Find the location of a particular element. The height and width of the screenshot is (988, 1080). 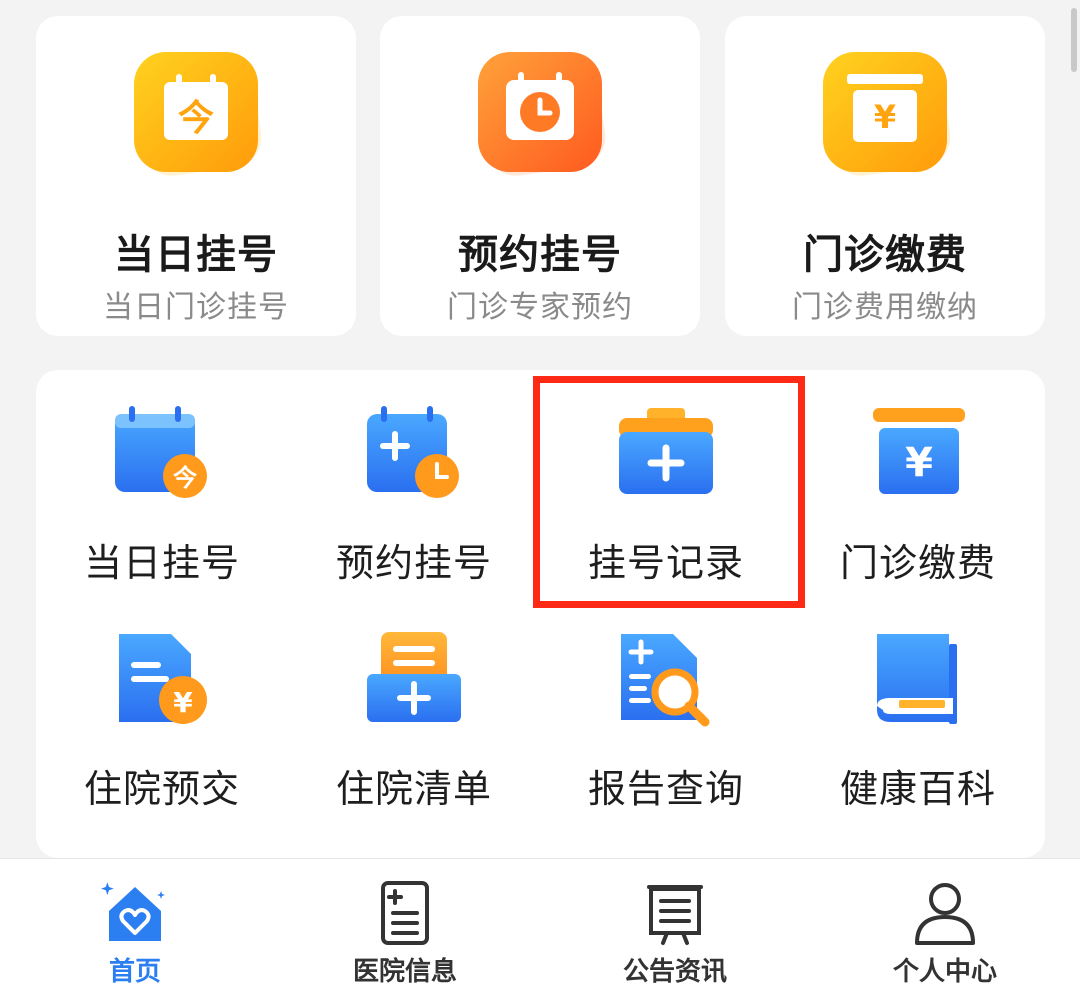

top-card-appointment-registration: 预约挂号 门诊专家预约 is located at coordinates (540, 176).